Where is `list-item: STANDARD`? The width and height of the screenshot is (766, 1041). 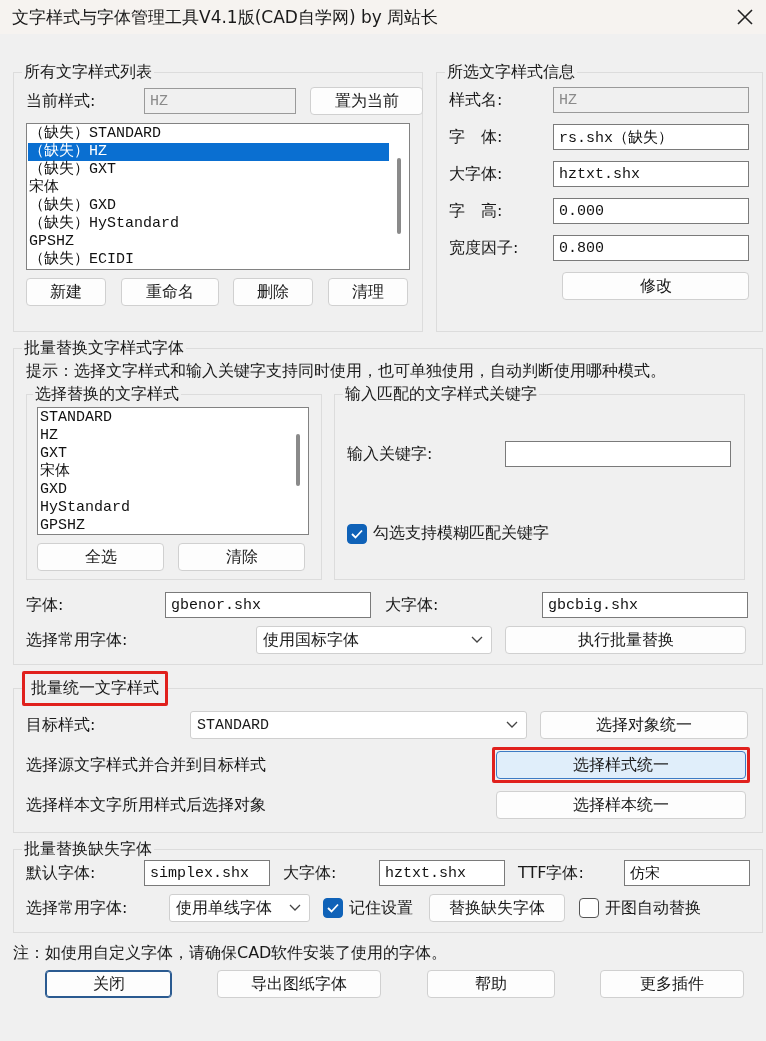
list-item: STANDARD is located at coordinates (163, 418).